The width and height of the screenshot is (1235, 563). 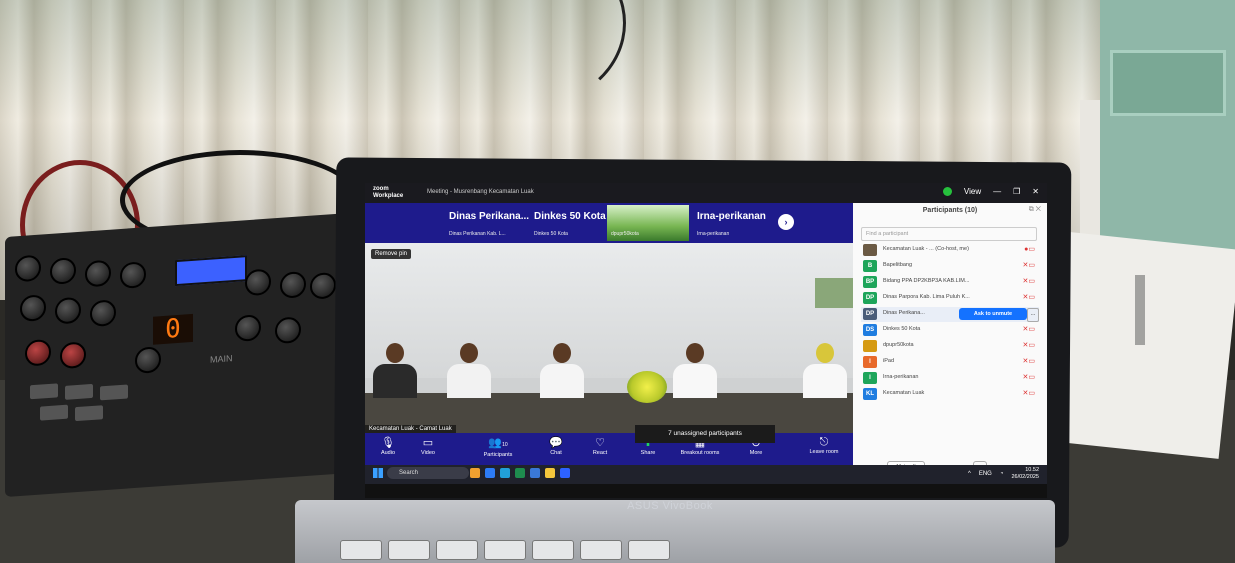 What do you see at coordinates (556, 446) in the screenshot?
I see `chat-button: 💬 Chat` at bounding box center [556, 446].